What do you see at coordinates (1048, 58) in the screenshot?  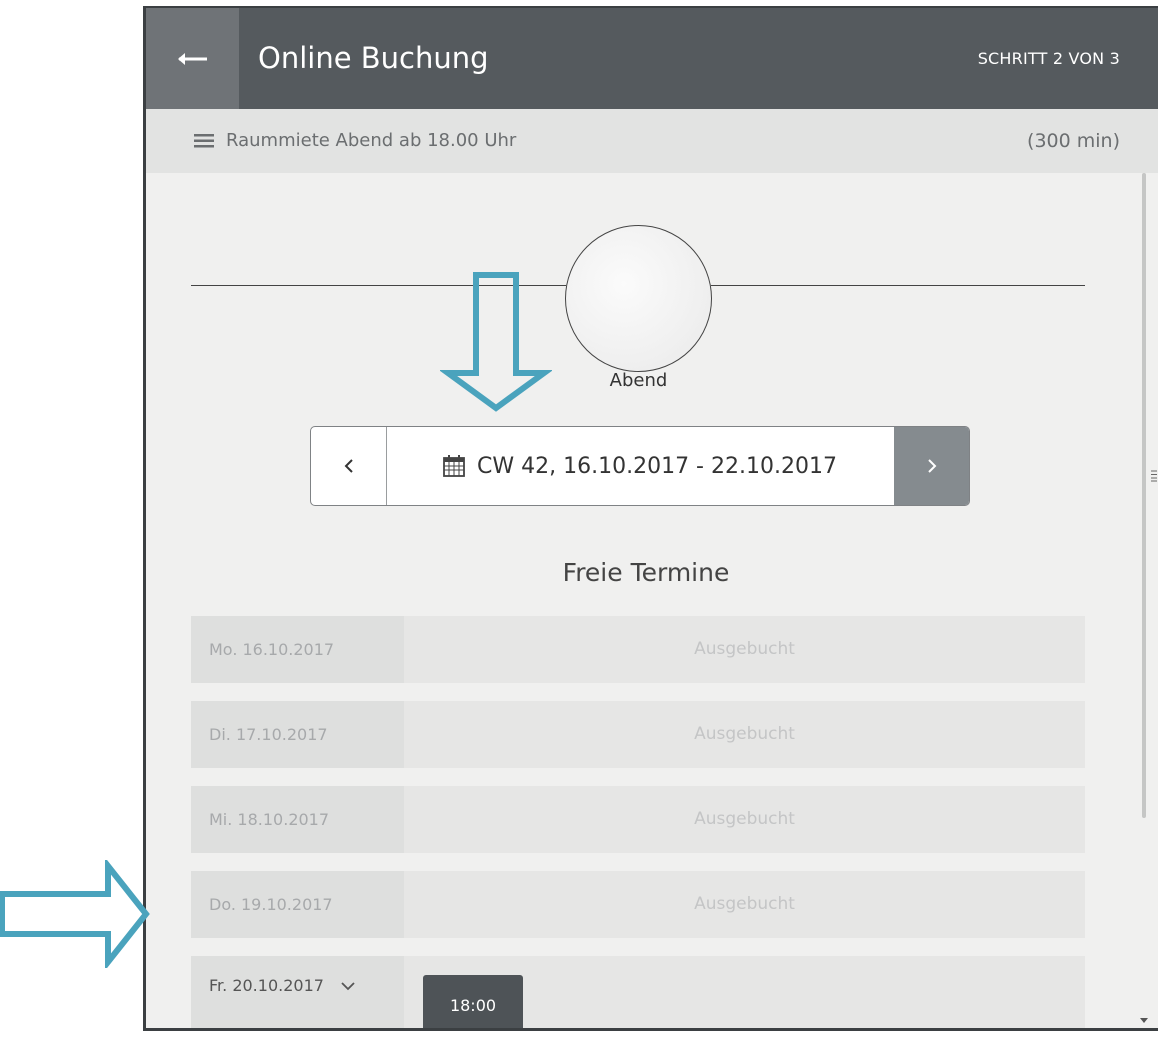 I see `step-indicator: SCHRITT 2 VON 3` at bounding box center [1048, 58].